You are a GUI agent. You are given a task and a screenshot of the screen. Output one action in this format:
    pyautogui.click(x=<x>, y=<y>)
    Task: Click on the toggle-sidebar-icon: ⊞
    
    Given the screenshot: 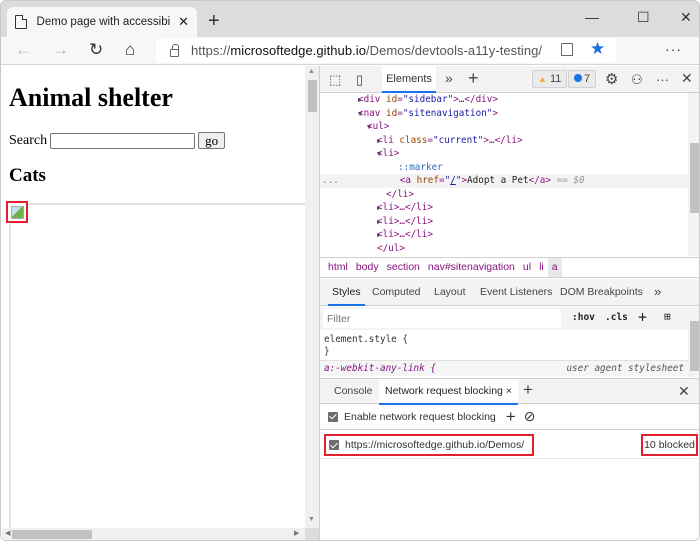 What is the action you would take?
    pyautogui.click(x=667, y=316)
    